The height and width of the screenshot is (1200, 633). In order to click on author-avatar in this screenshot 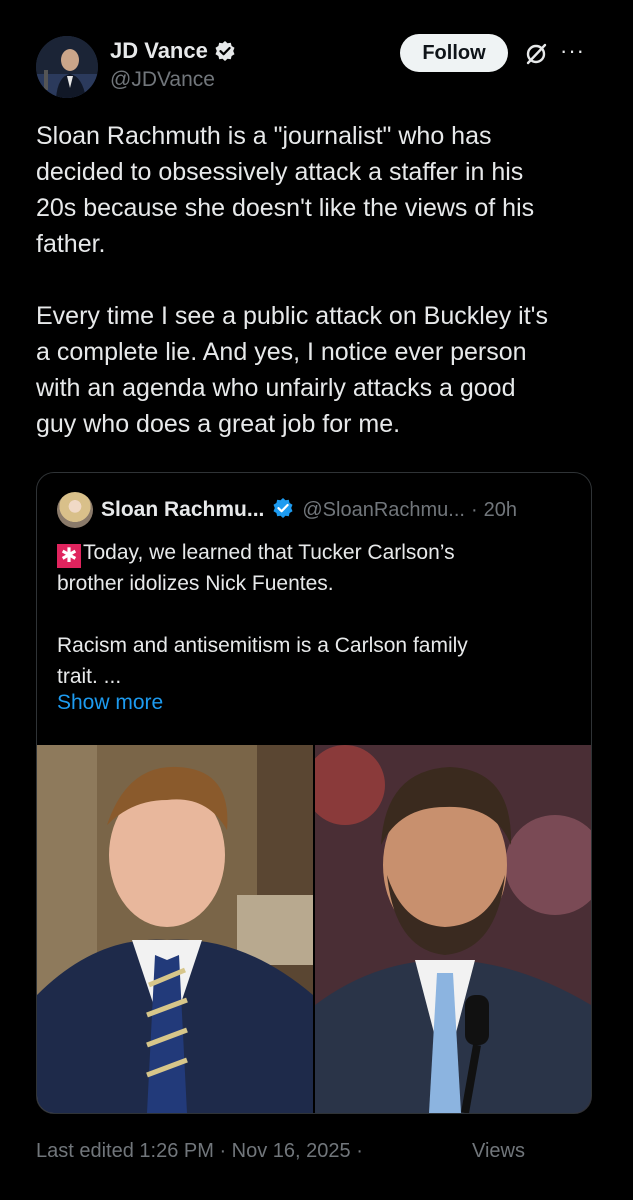, I will do `click(67, 67)`.